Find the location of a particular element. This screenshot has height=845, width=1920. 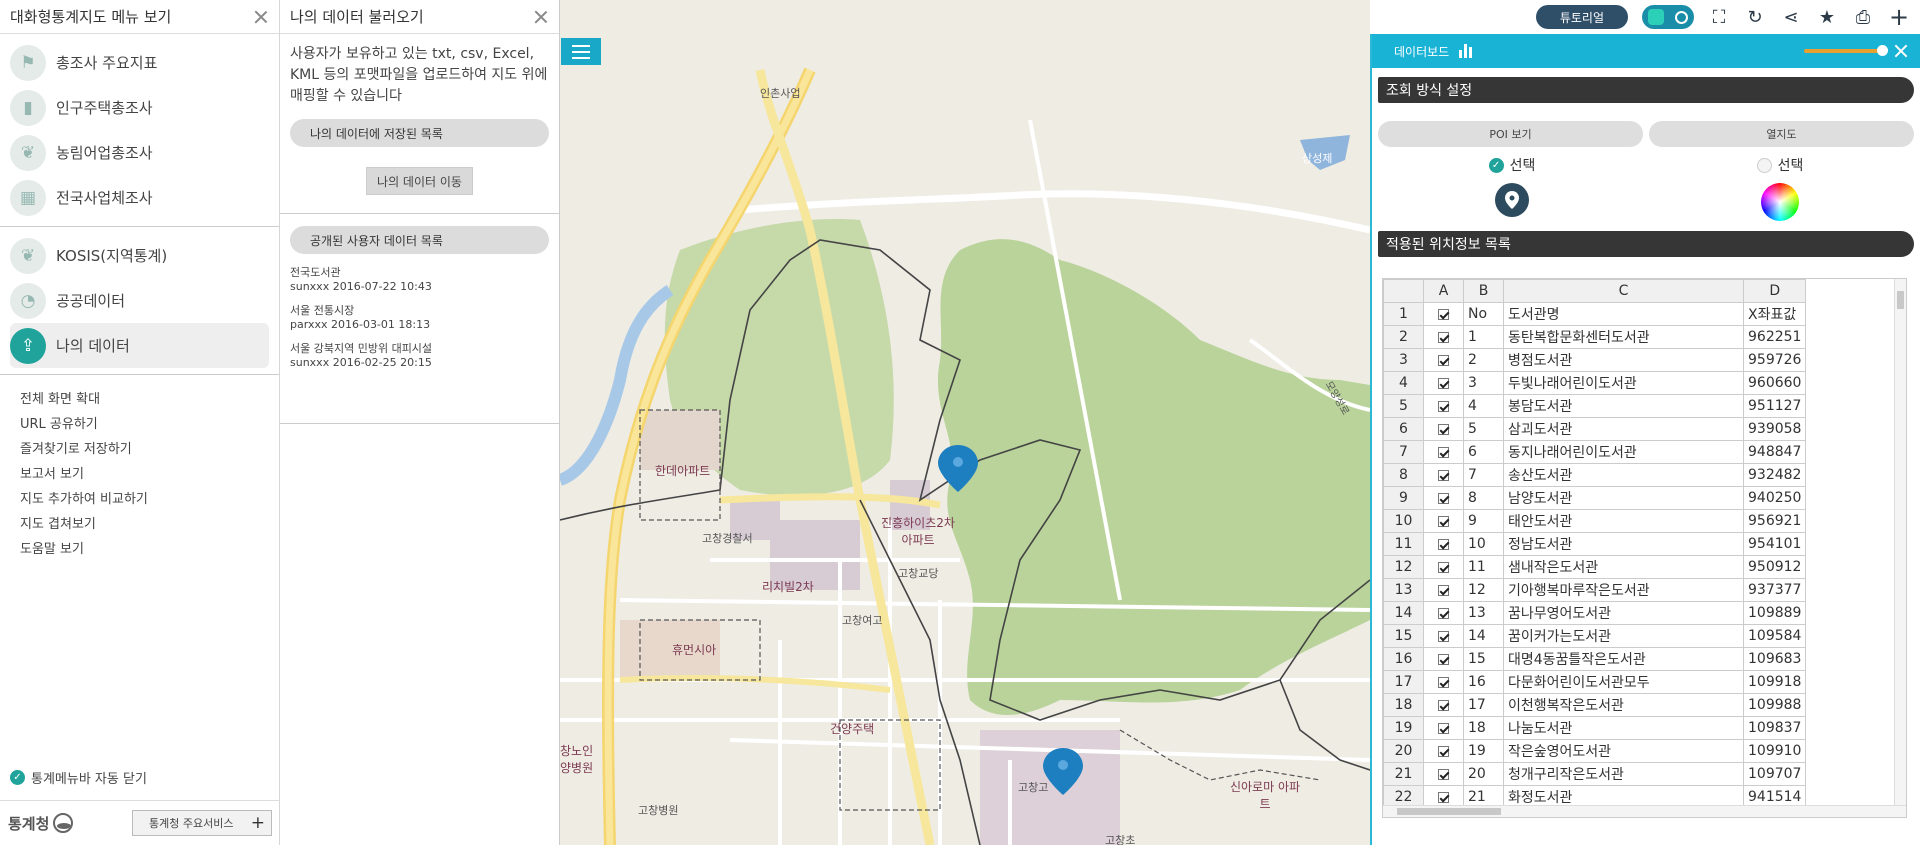

cell-x: 109910 is located at coordinates (1774, 751).